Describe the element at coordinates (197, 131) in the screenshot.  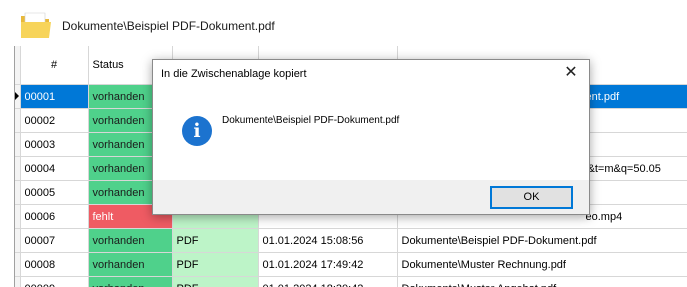
I see `info-icon: i` at that location.